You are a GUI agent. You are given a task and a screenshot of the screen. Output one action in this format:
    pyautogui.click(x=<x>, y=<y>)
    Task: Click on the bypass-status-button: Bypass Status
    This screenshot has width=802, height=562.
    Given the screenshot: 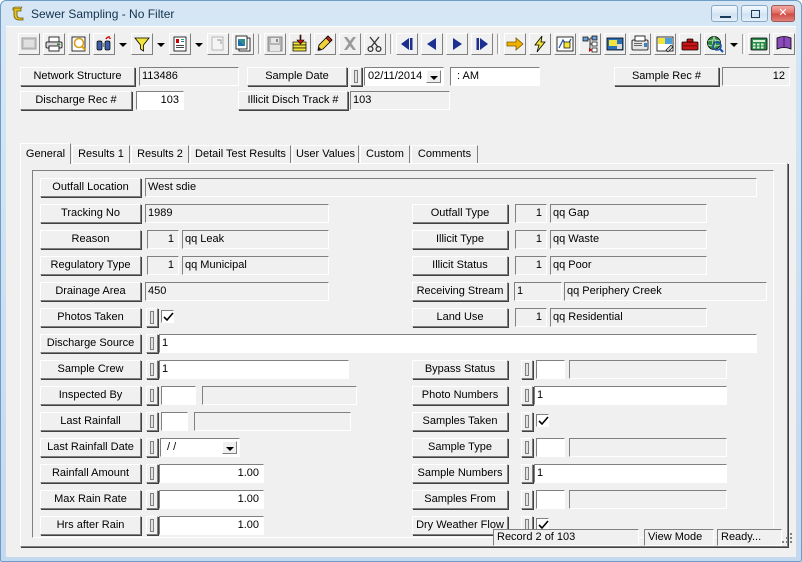 What is the action you would take?
    pyautogui.click(x=460, y=369)
    